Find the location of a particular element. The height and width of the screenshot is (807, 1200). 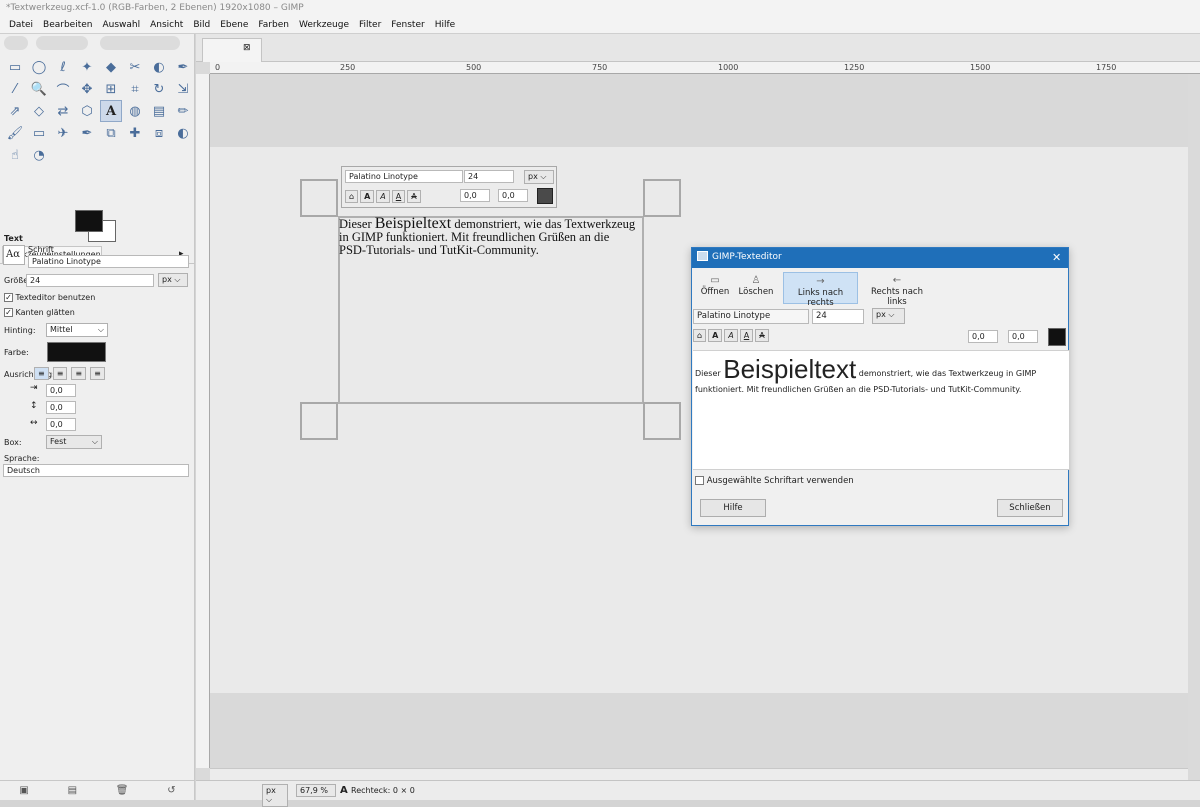

zoom-select: 67,9 % is located at coordinates (316, 790).